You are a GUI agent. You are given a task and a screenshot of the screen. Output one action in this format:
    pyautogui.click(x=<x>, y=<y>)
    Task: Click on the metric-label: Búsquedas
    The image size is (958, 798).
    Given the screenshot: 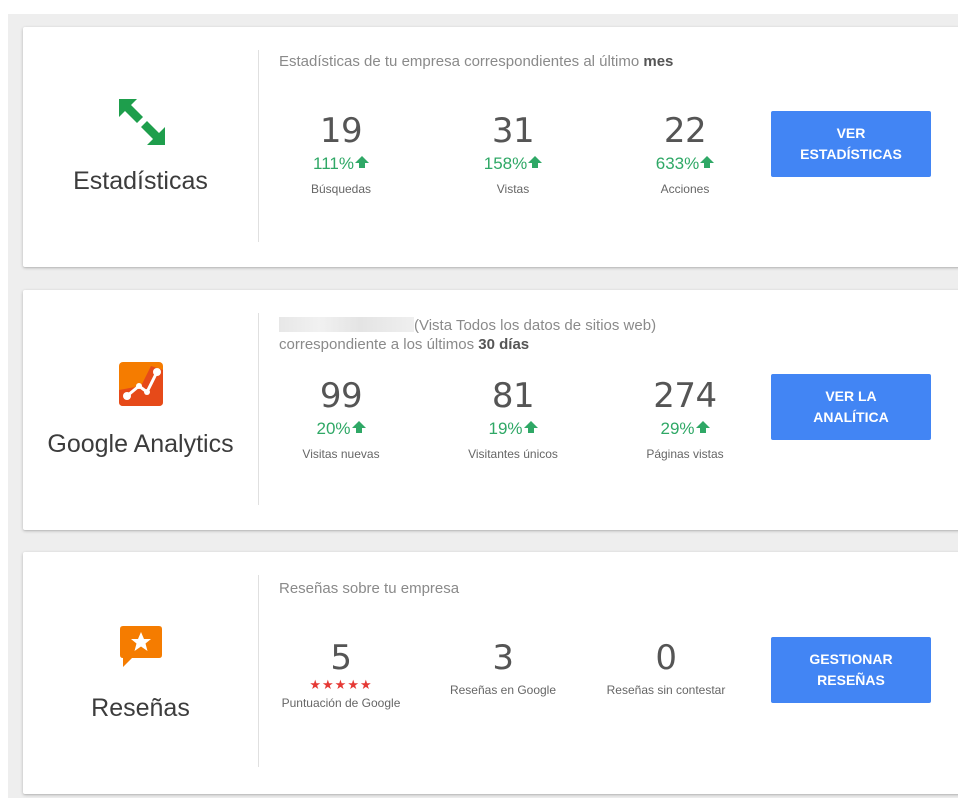 What is the action you would take?
    pyautogui.click(x=341, y=189)
    